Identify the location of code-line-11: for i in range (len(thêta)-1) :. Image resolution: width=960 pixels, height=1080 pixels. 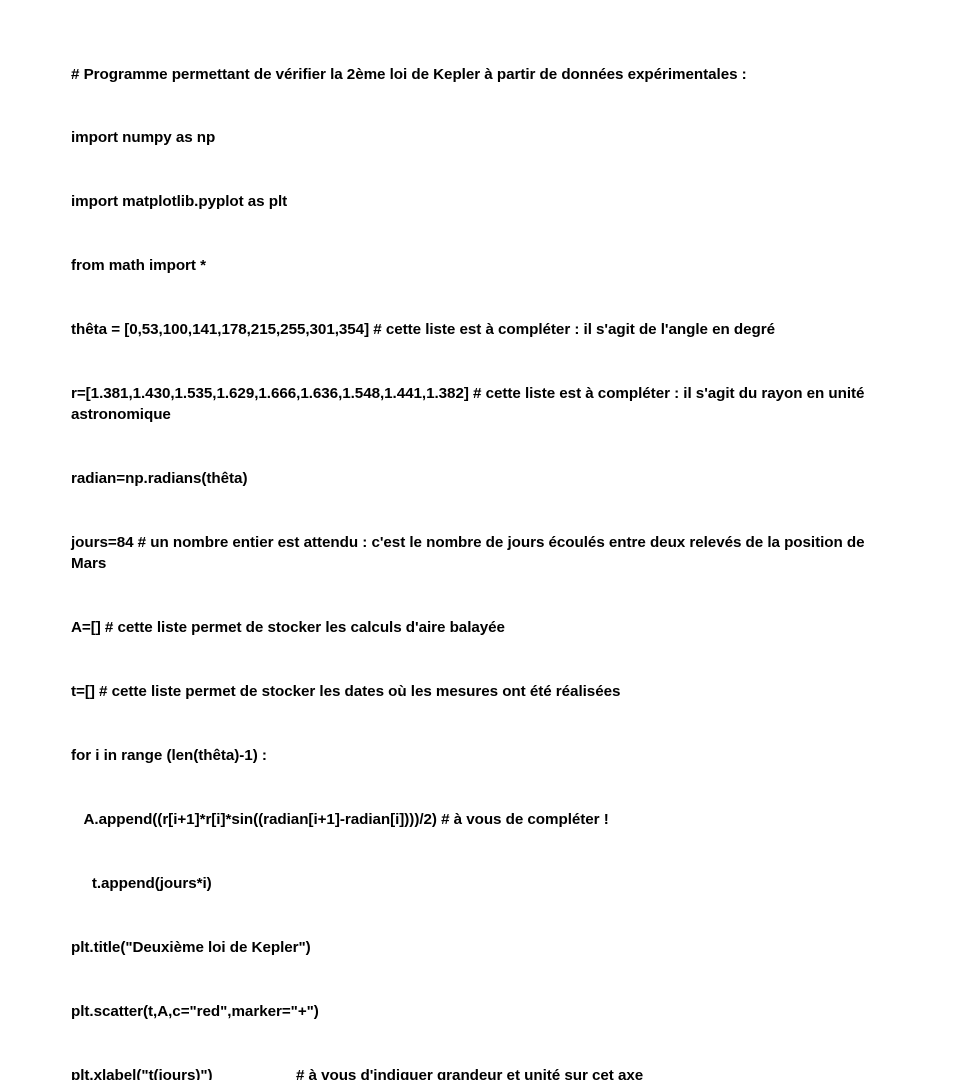
(169, 756).